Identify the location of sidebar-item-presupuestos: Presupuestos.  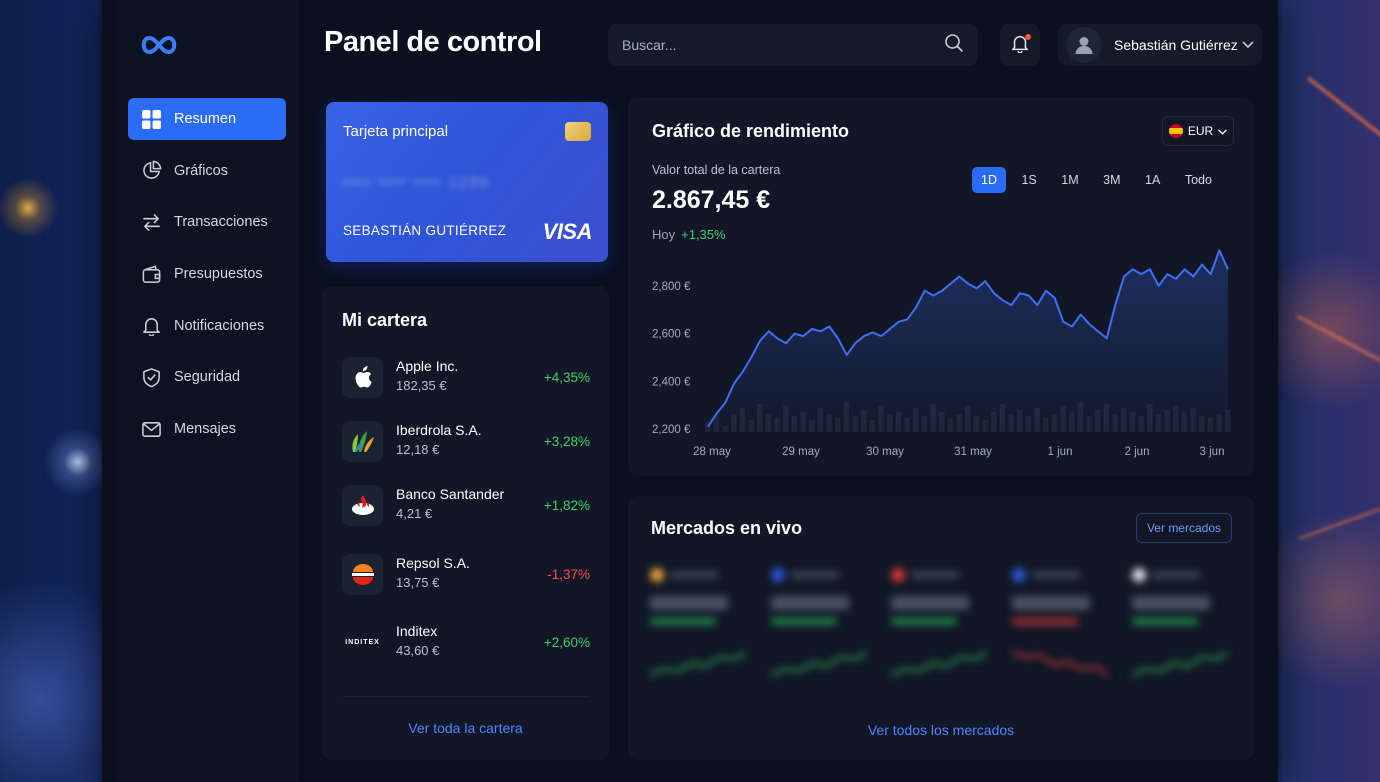
(207, 274).